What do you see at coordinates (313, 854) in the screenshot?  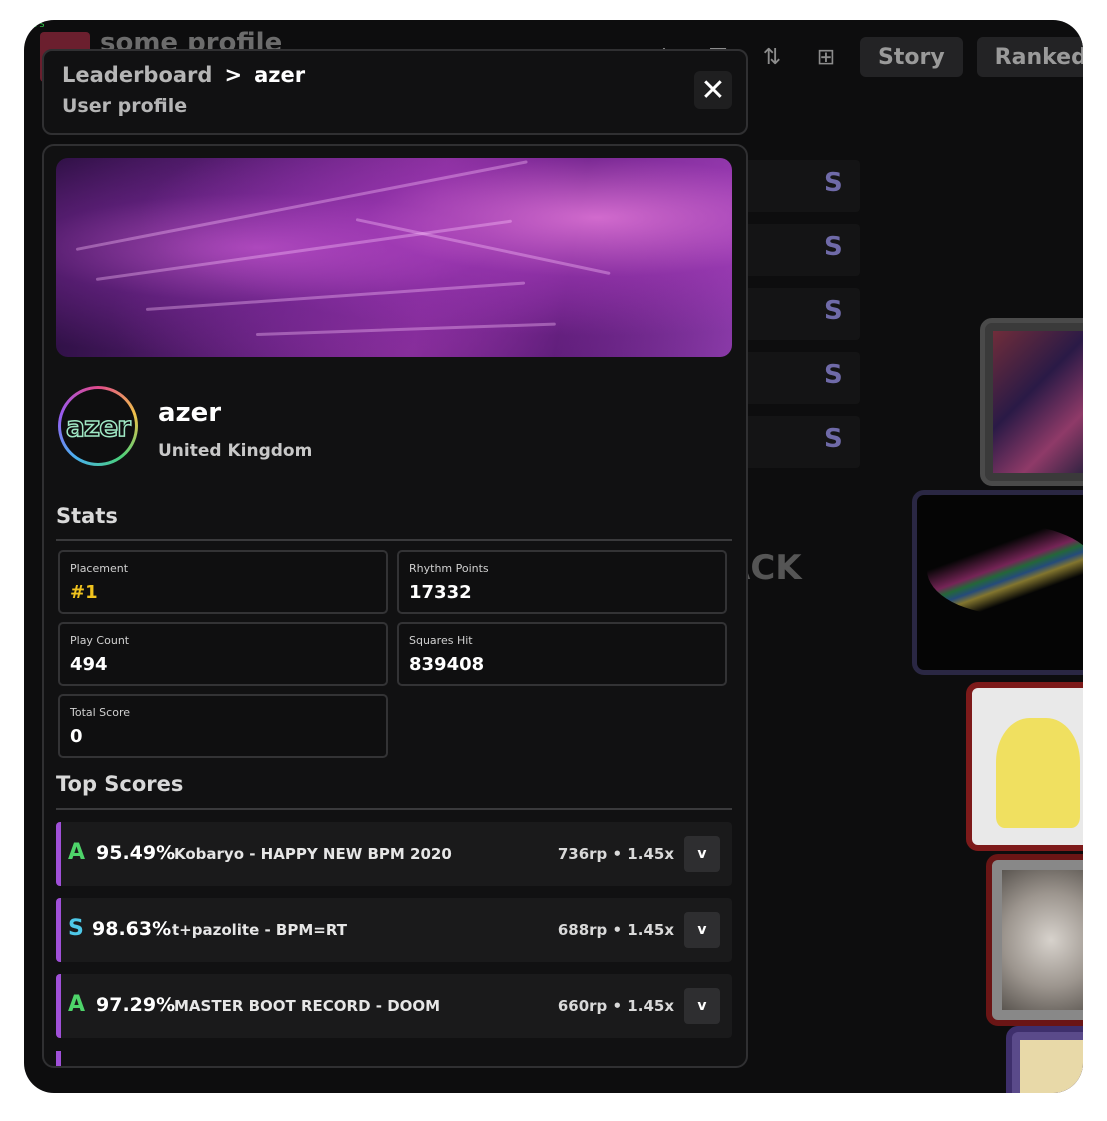 I see `score-map-title: Kobaryo - HAPPY NEW BPM 2020` at bounding box center [313, 854].